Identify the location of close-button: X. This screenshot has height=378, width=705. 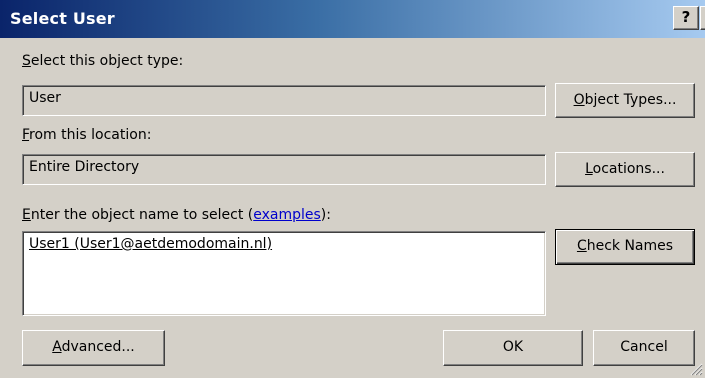
(702, 18).